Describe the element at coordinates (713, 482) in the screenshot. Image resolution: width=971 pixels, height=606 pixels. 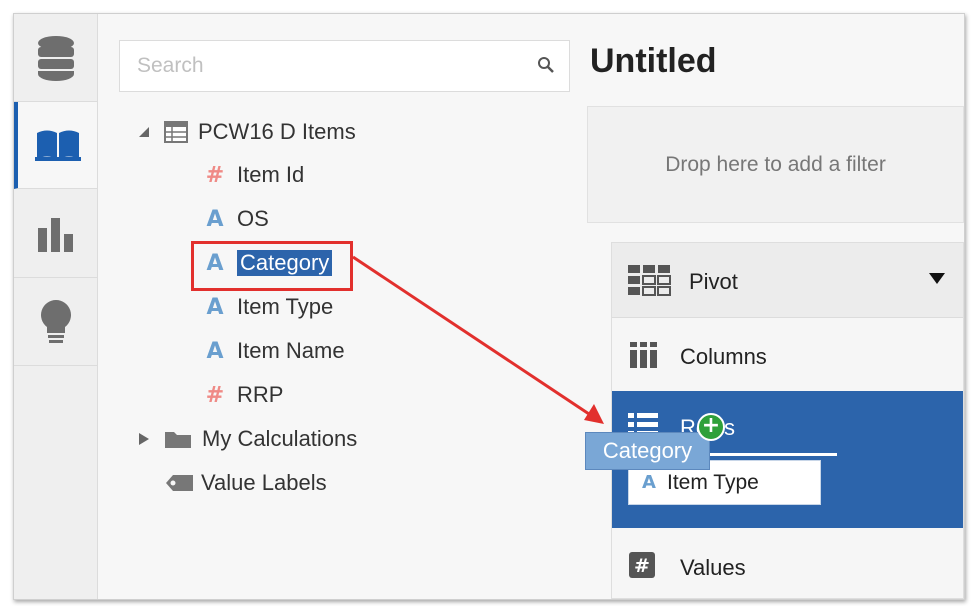
I see `rows-item-label: Item Type` at that location.